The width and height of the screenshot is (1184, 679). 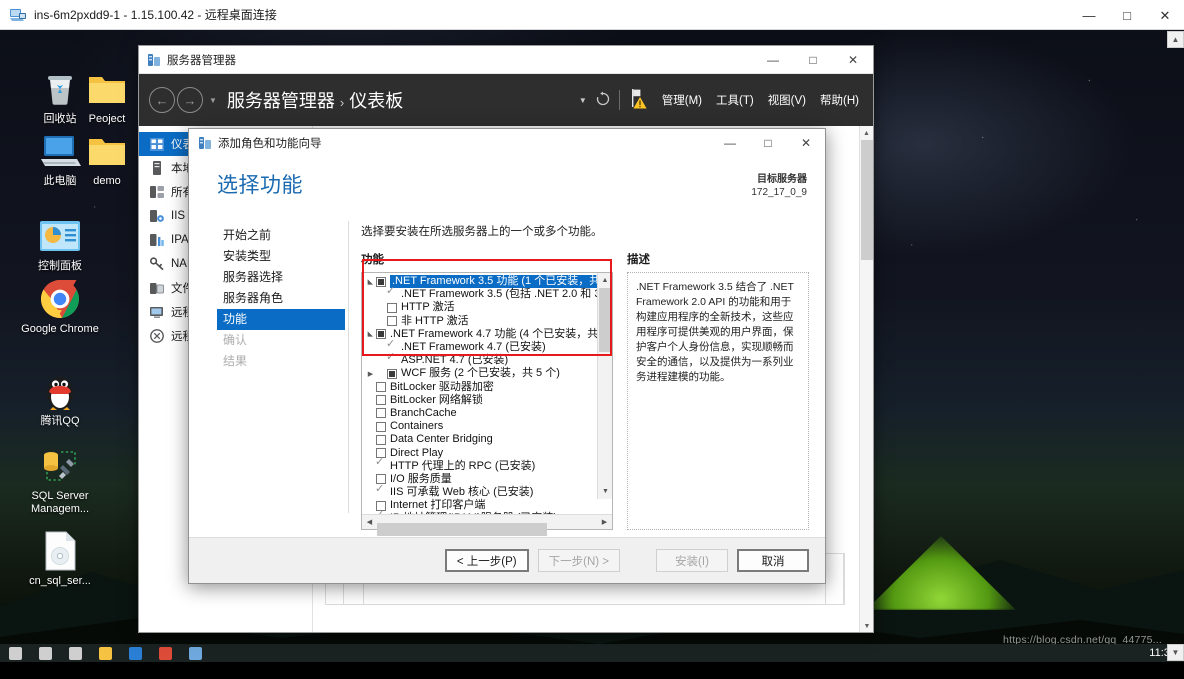 I want to click on feature-row: IIS 可承载 Web 核心 (已安装), so click(x=481, y=491).